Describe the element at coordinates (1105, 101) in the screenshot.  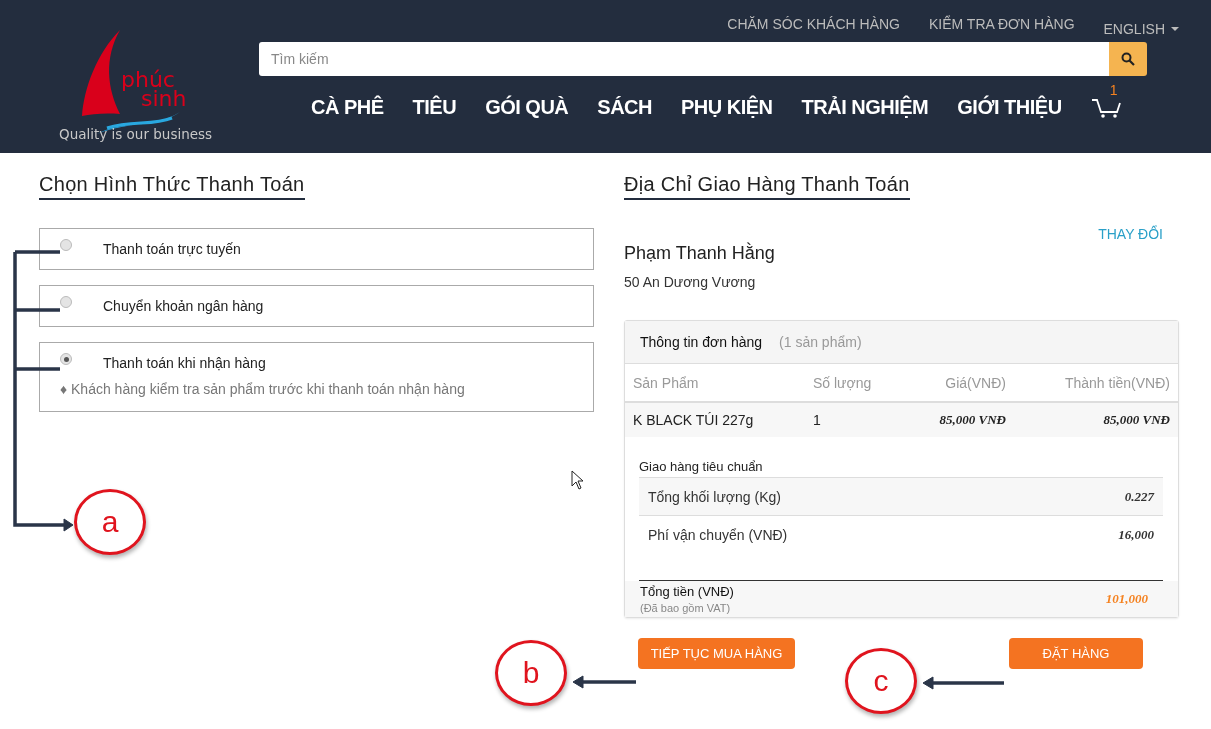
I see `cart-button: 1` at that location.